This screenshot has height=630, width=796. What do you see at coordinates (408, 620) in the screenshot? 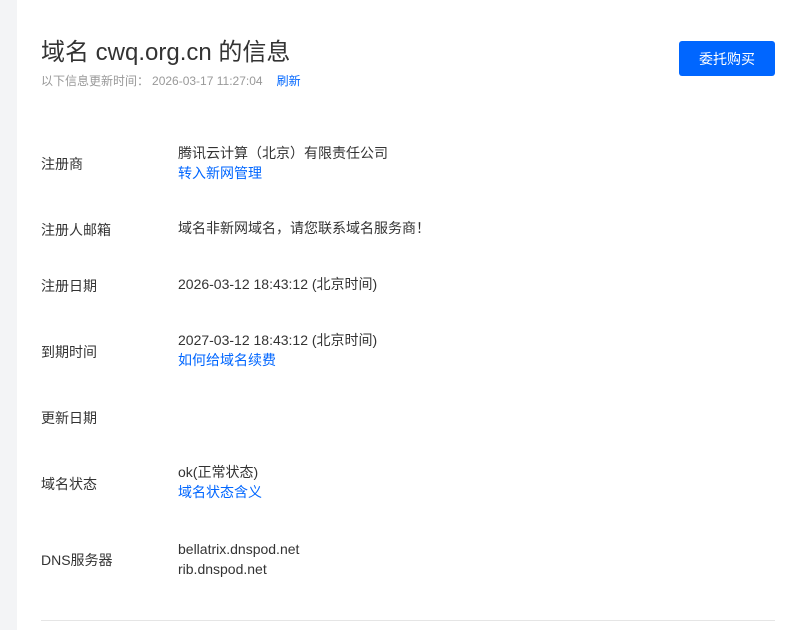
I see `bottom-divider` at bounding box center [408, 620].